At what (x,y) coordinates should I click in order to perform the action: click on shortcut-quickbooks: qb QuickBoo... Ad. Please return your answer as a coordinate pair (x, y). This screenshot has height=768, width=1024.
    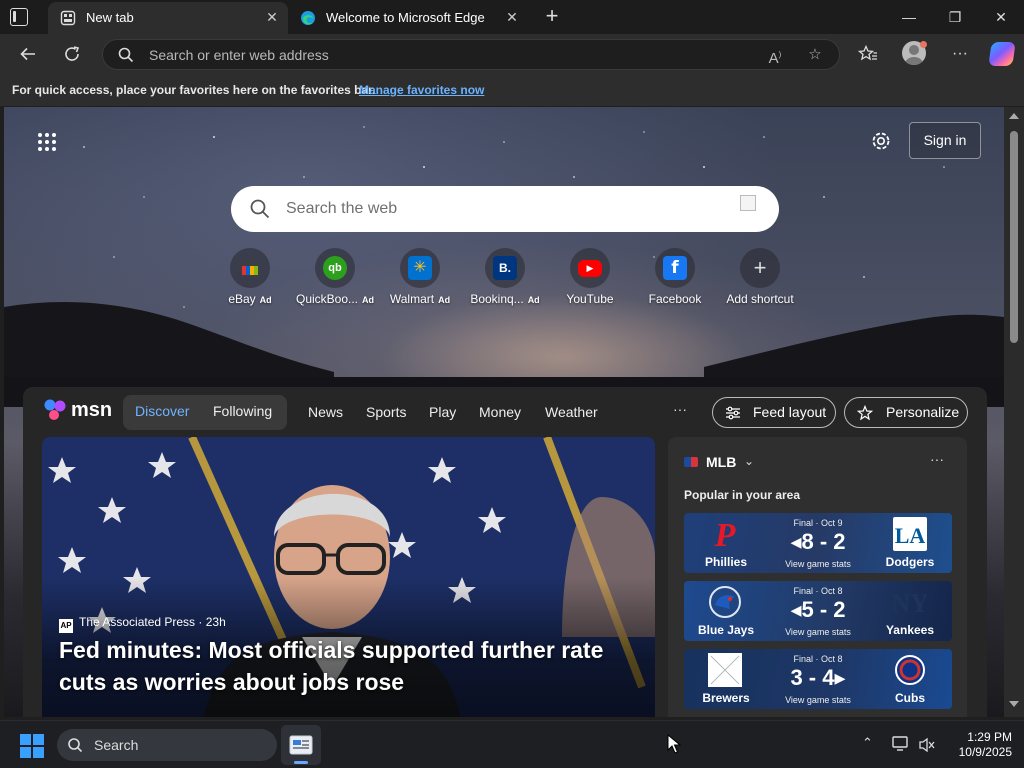
    Looking at the image, I should click on (335, 283).